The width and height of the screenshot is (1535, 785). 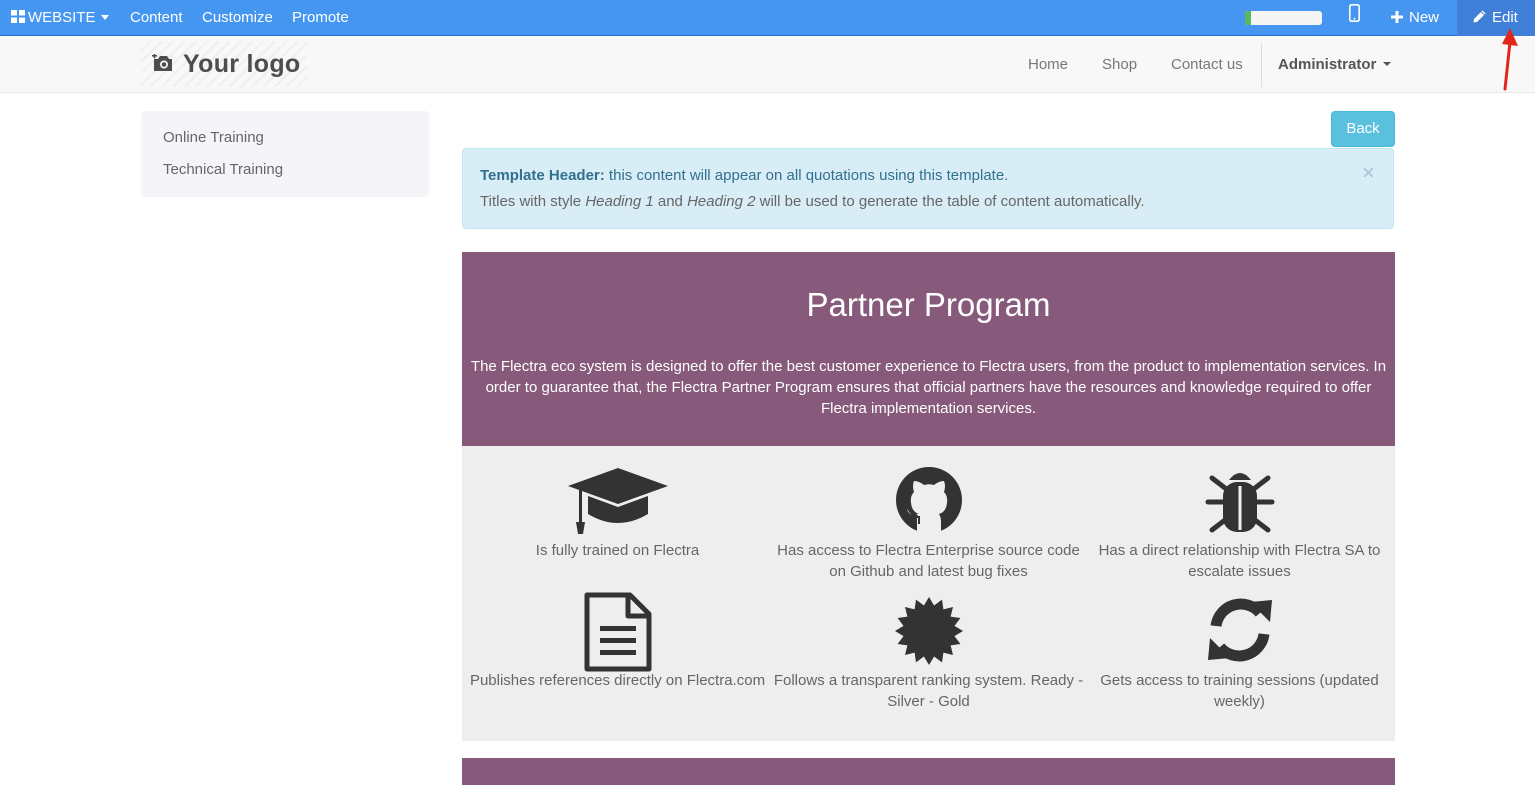 I want to click on back-button: Back, so click(x=1363, y=129).